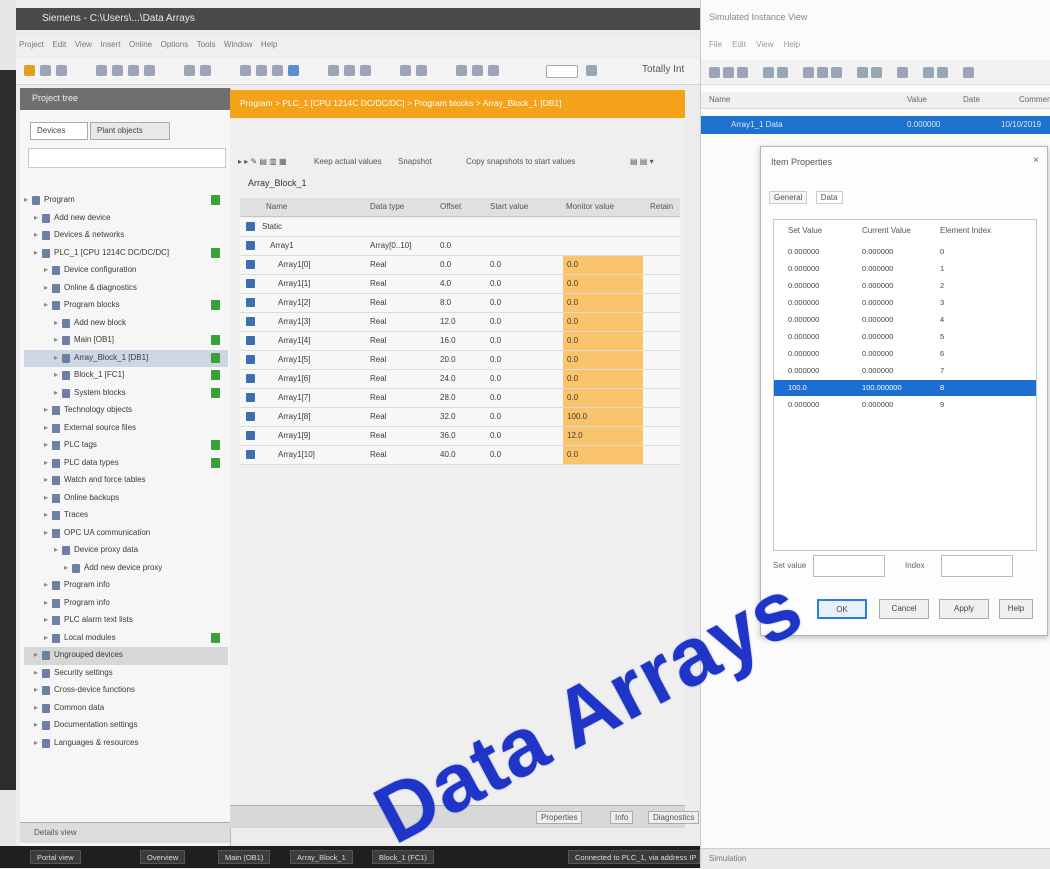 The height and width of the screenshot is (869, 1050). I want to click on download-icon, so click(261, 70).